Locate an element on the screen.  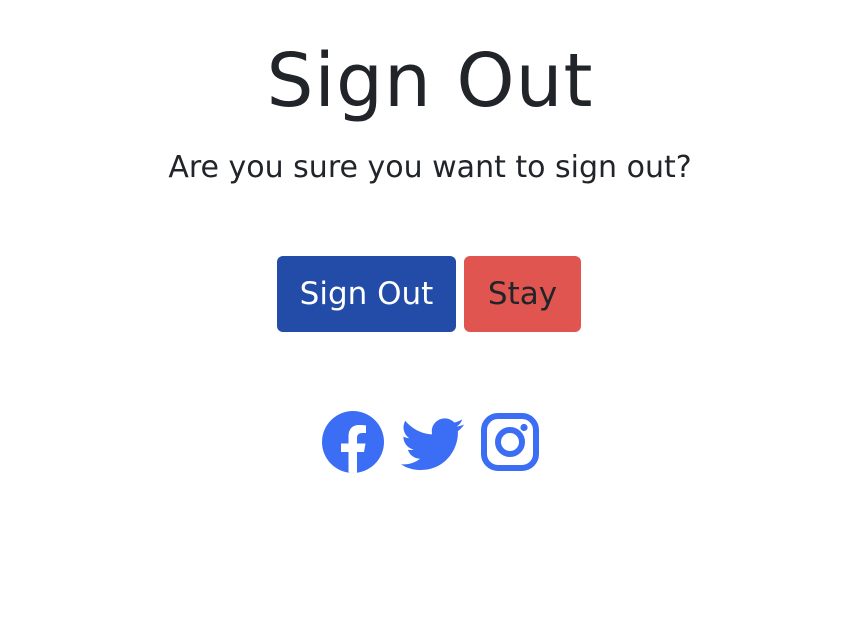
twitter-icon is located at coordinates (432, 444).